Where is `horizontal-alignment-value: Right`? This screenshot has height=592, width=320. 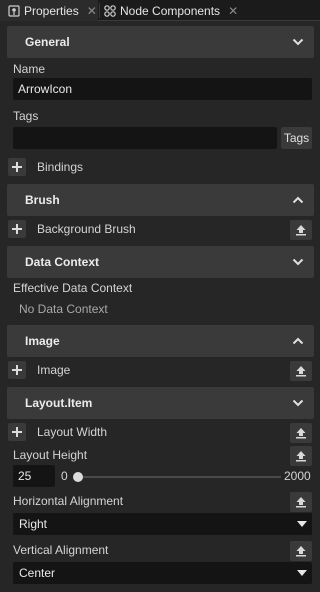
horizontal-alignment-value: Right is located at coordinates (33, 524).